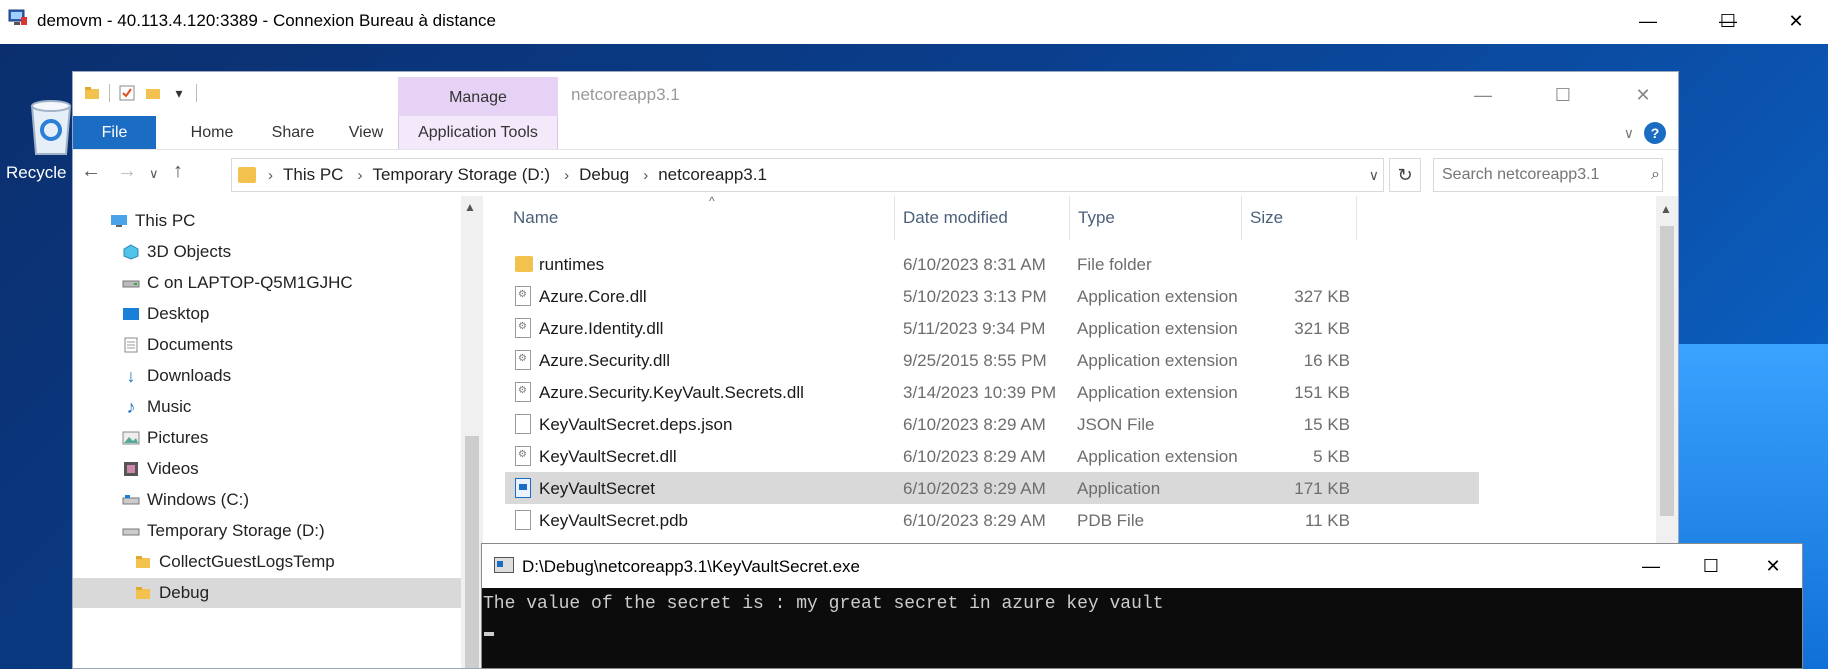 The image size is (1828, 669). I want to click on table-row: runtimes 6/10/2023 8:31 AM File folder, so click(992, 264).